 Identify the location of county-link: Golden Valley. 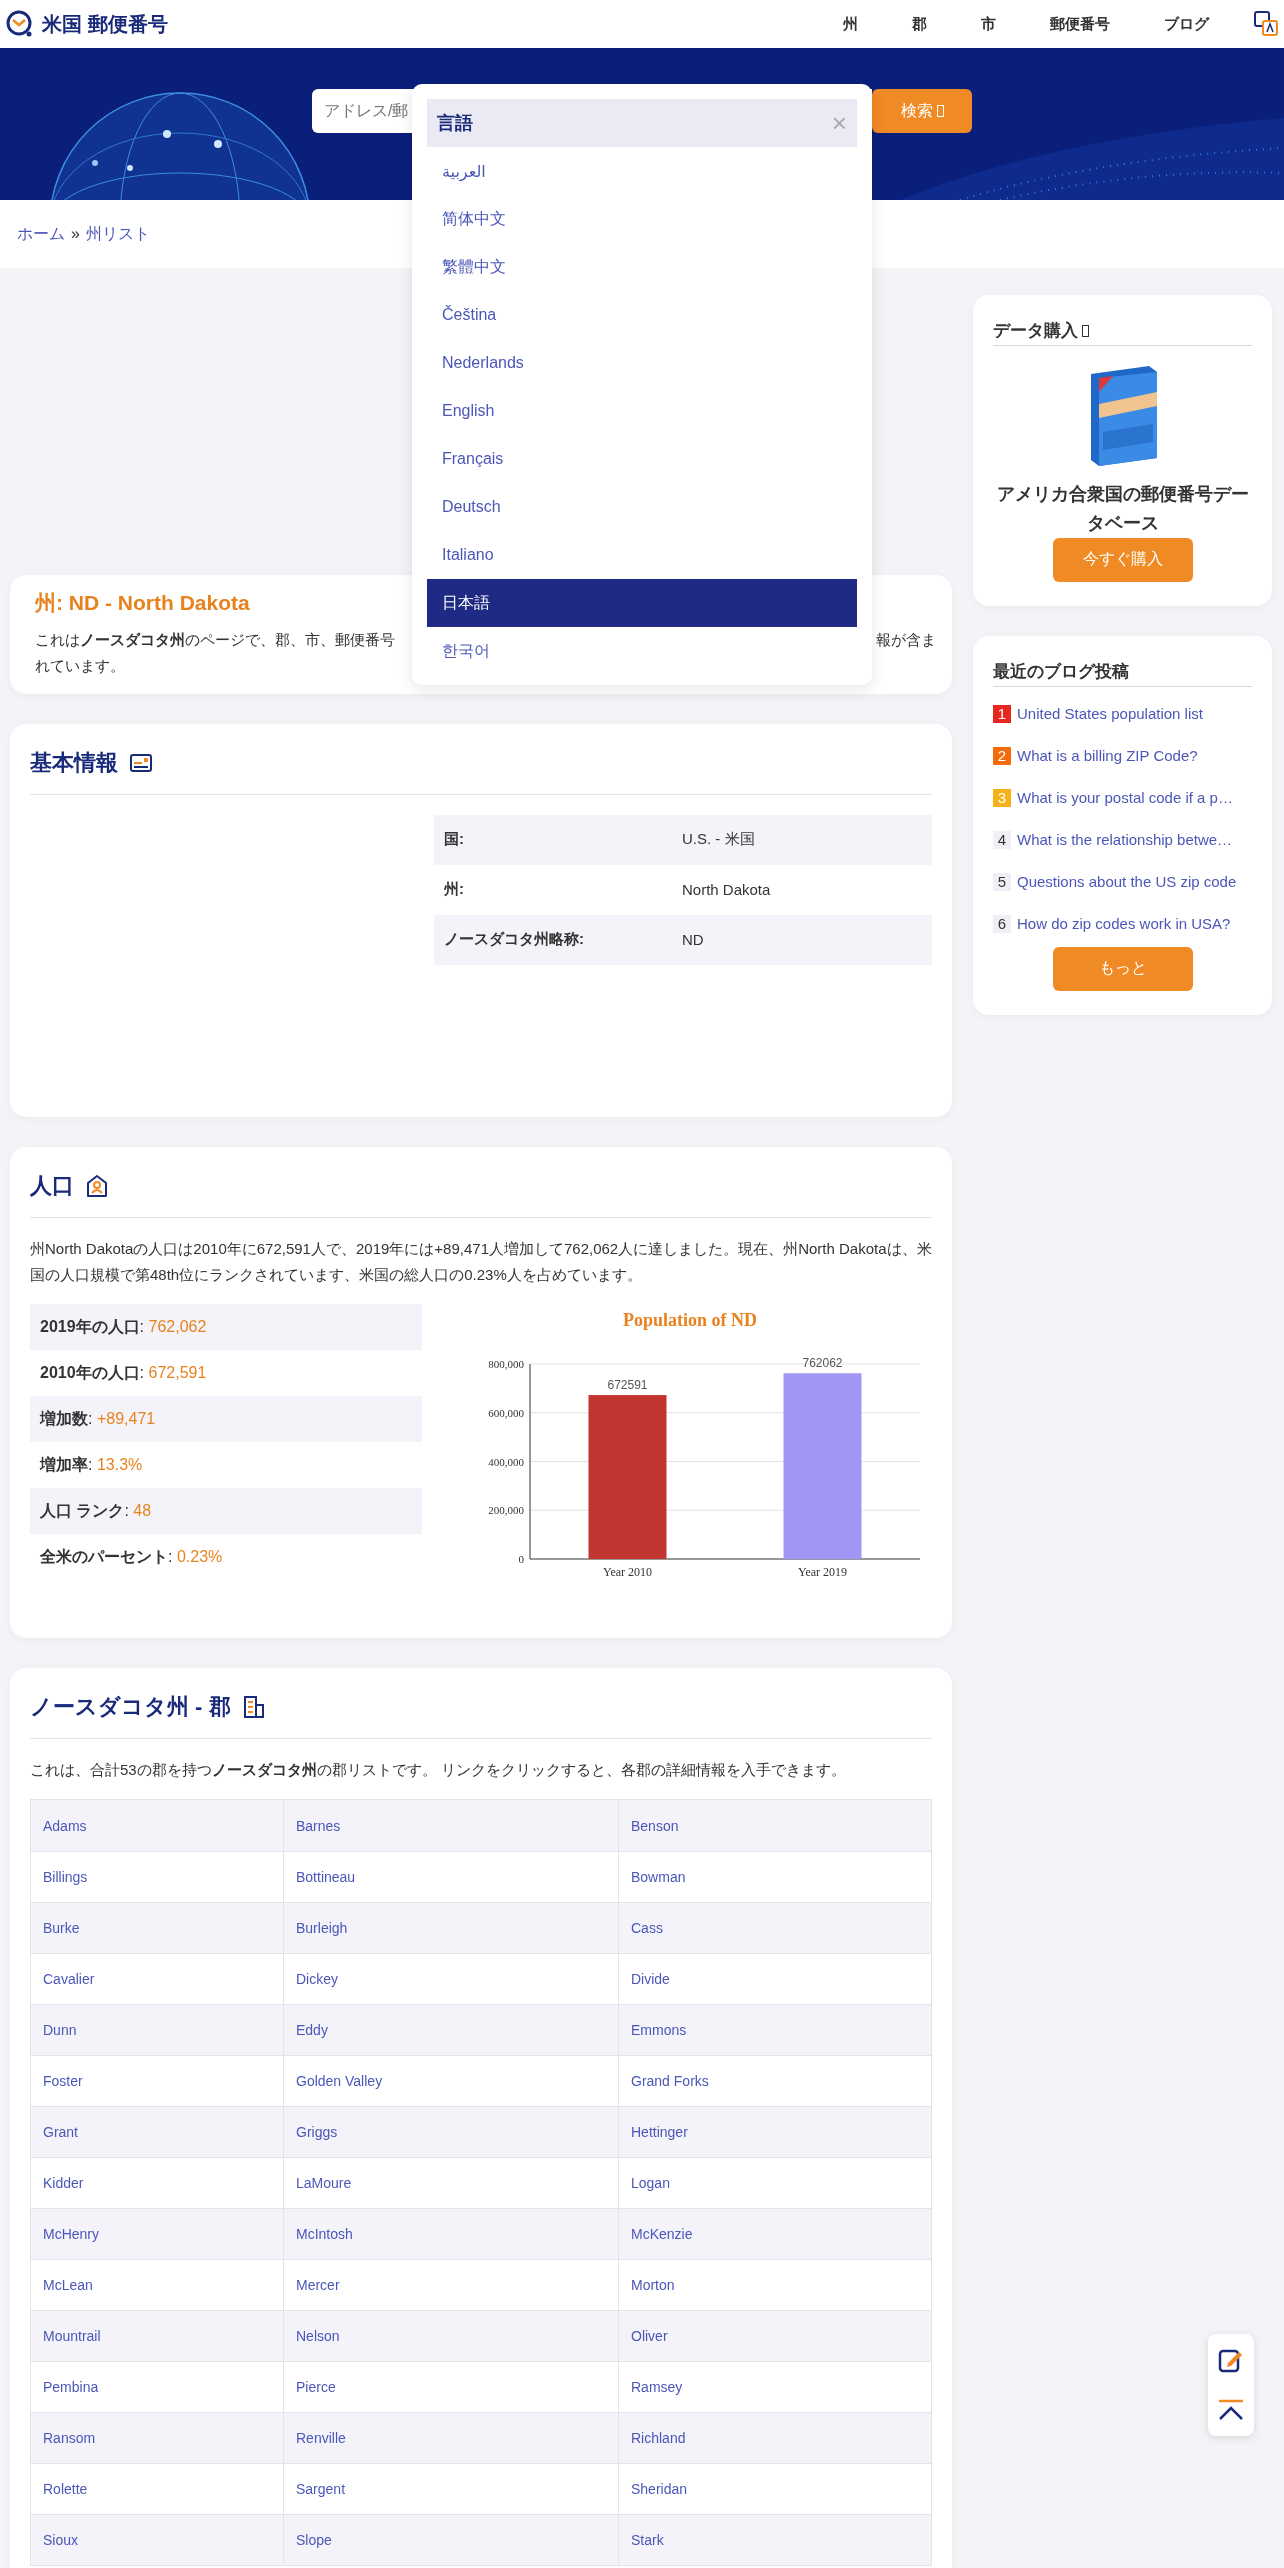
(339, 2081).